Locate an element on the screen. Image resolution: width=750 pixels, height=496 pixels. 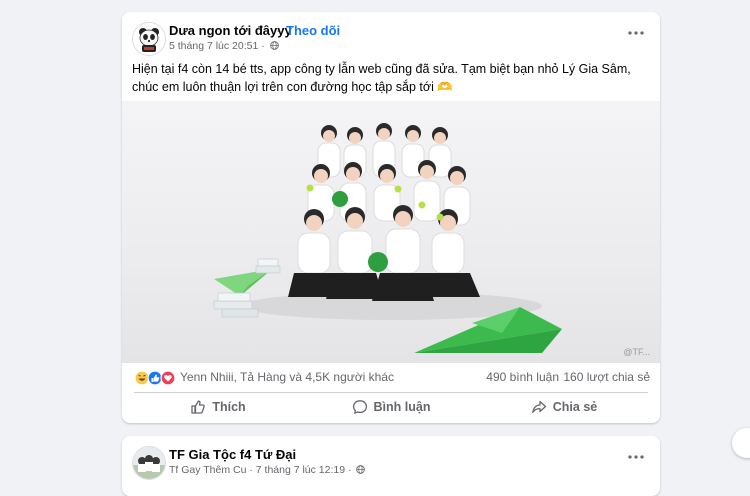
post2-meta: Tf Gay Thêm Cu · 7 tháng 7 lúc 12:19 · is located at coordinates (267, 470).